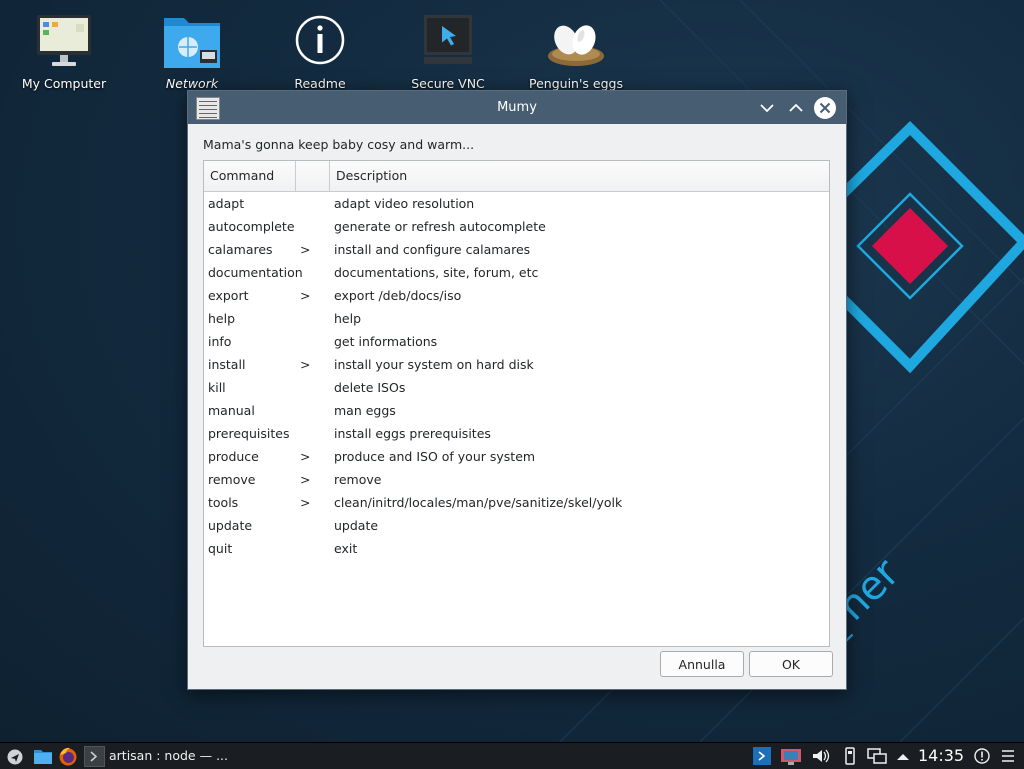  Describe the element at coordinates (192, 83) in the screenshot. I see `desktop-icon-label: Network` at that location.